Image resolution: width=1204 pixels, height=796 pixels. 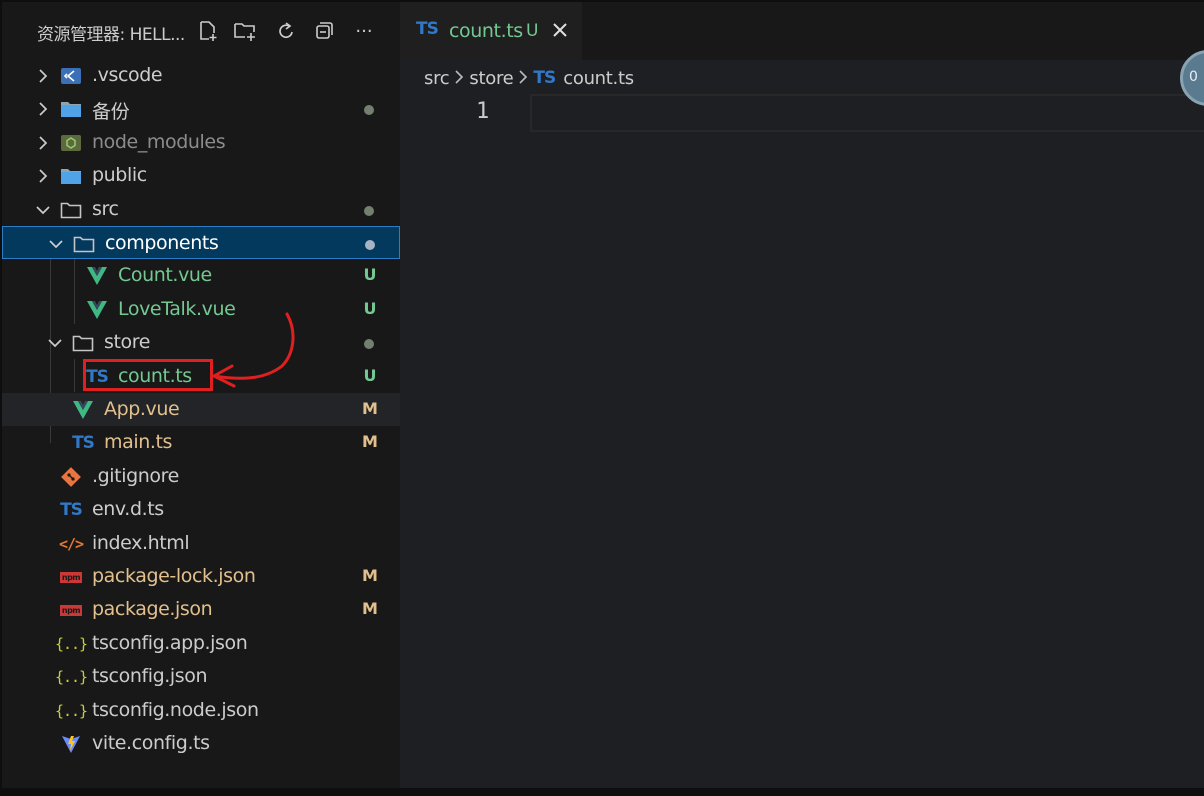 I want to click on current-line-highlight, so click(x=867, y=113).